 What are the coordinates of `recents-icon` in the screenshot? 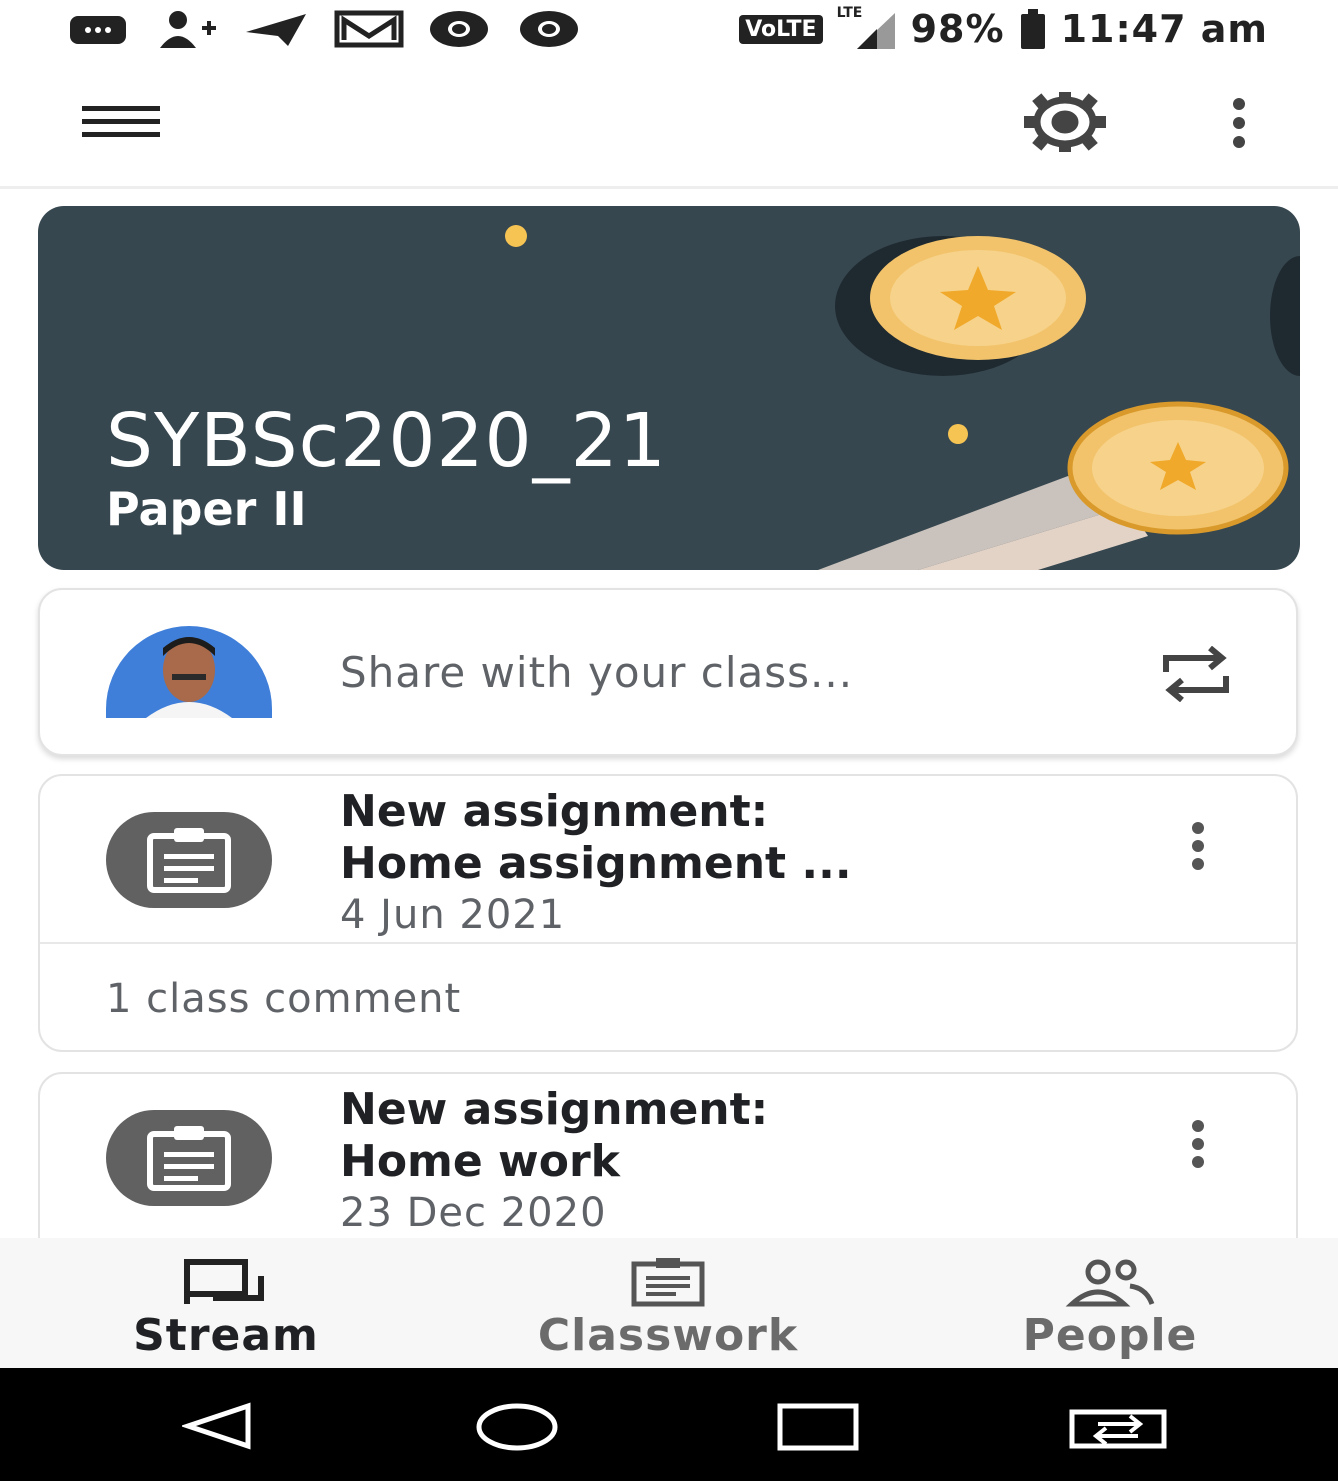 It's located at (818, 1427).